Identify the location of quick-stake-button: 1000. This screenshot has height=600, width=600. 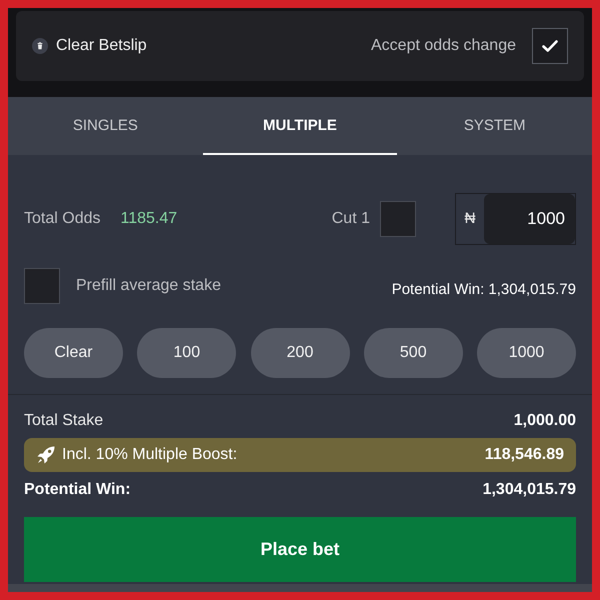
(526, 353).